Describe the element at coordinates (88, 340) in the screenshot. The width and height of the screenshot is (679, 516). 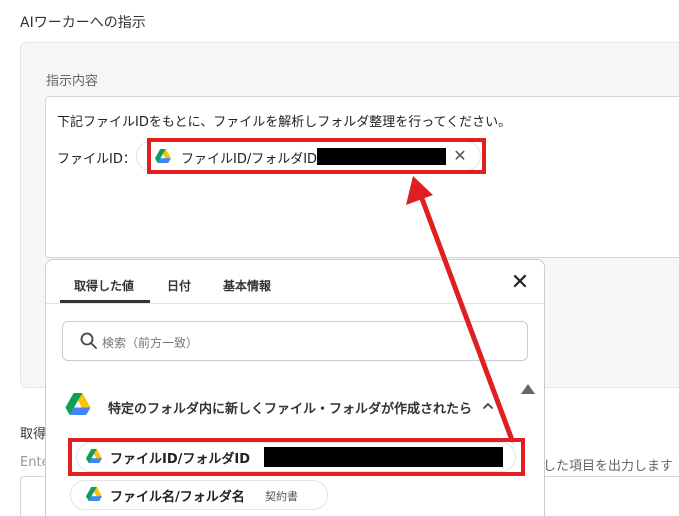
I see `search-icon` at that location.